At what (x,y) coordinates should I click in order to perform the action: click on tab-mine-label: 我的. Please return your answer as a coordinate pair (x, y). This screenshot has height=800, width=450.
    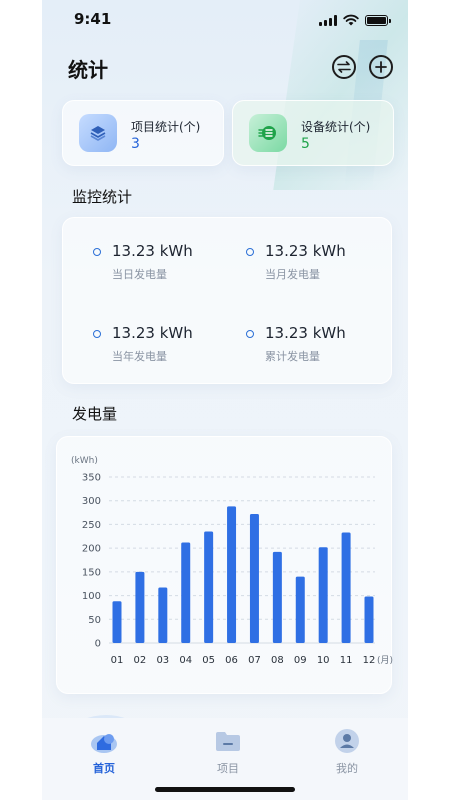
    Looking at the image, I should click on (347, 768).